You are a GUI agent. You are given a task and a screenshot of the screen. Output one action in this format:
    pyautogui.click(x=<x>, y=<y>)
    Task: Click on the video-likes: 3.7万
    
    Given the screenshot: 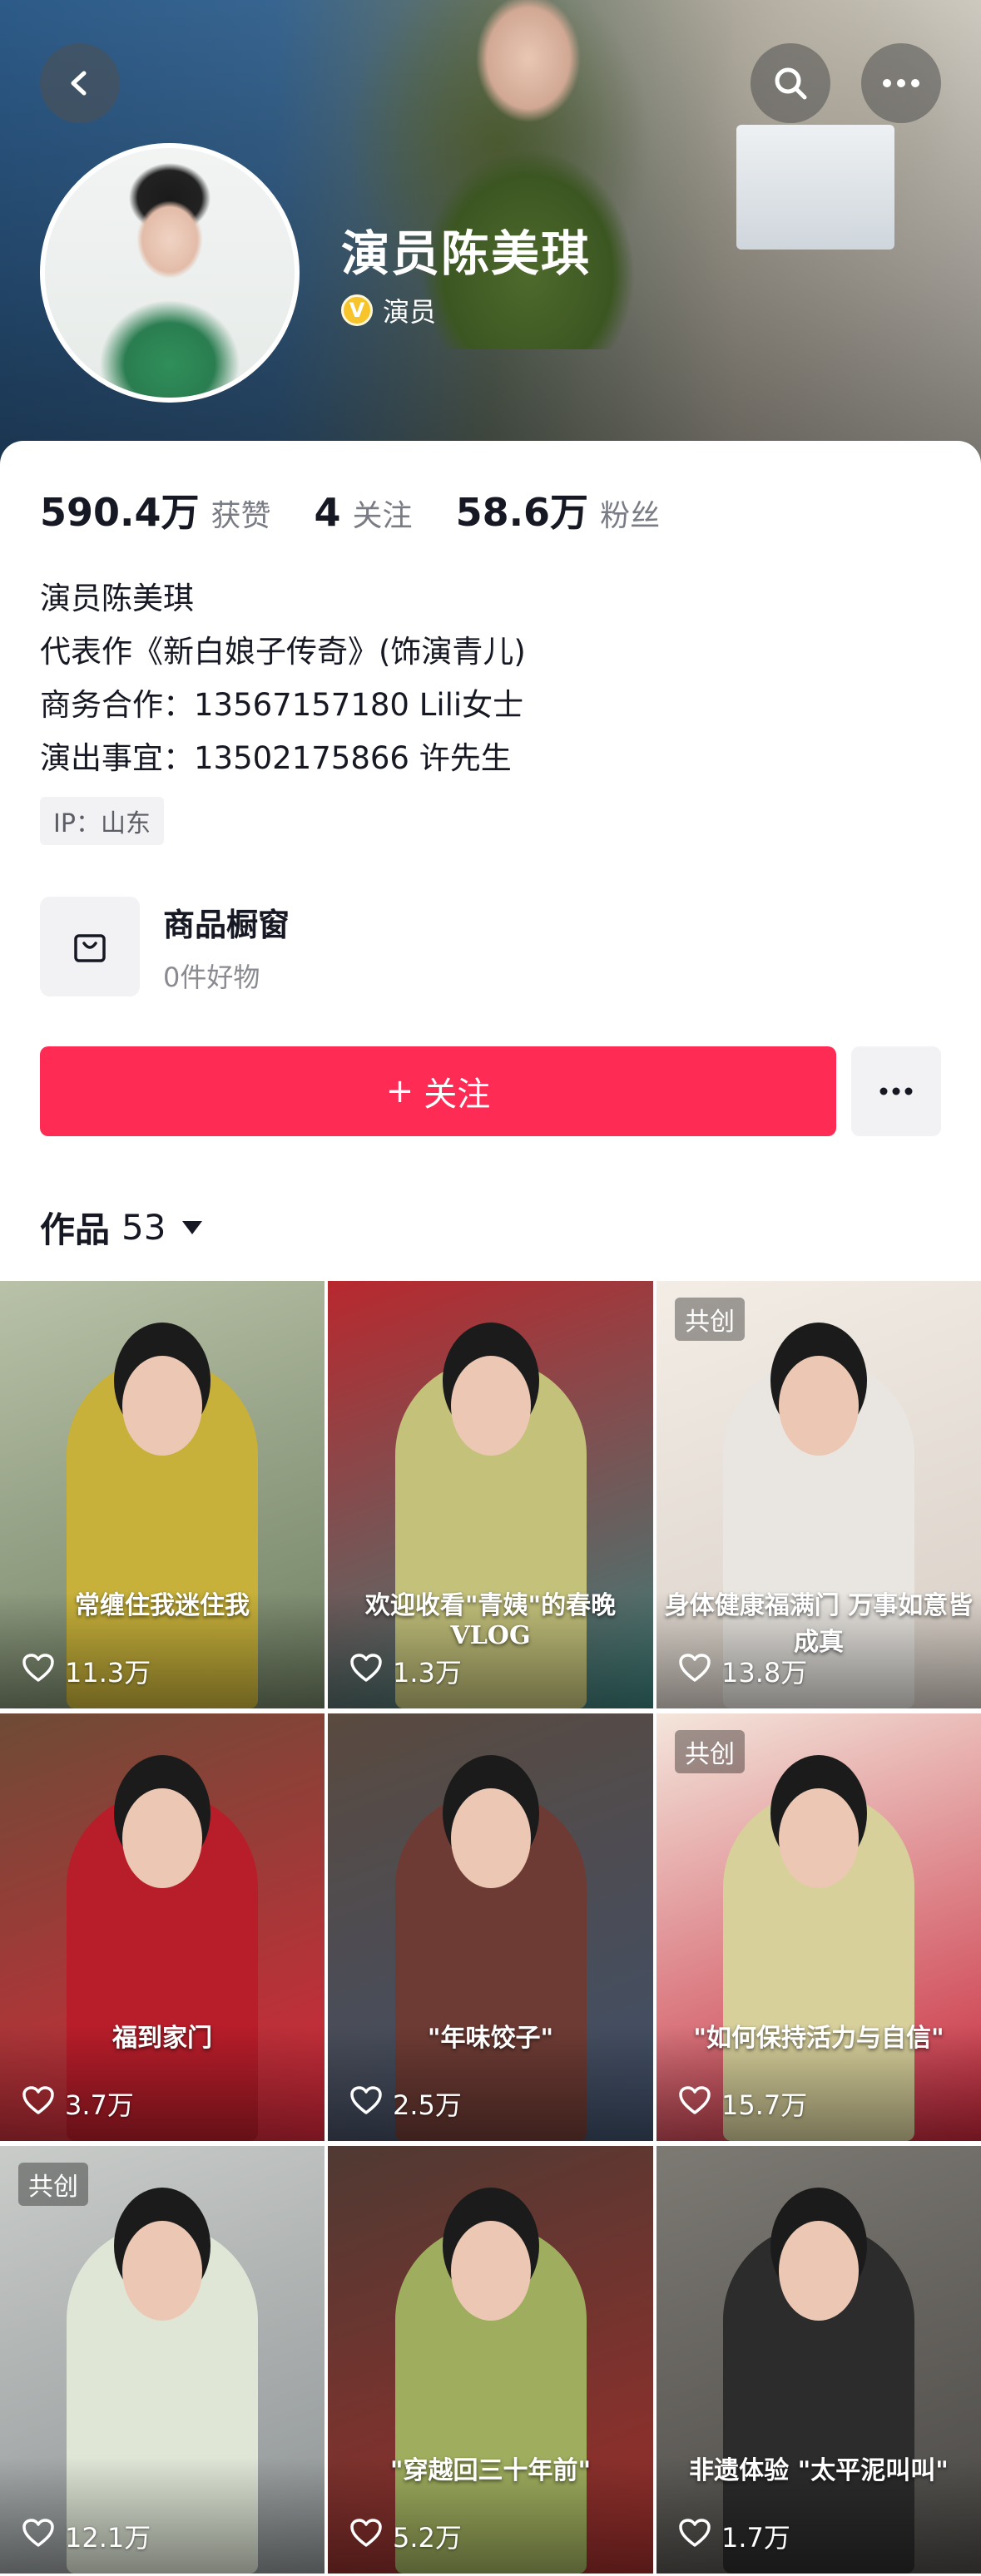 What is the action you would take?
    pyautogui.click(x=78, y=2103)
    